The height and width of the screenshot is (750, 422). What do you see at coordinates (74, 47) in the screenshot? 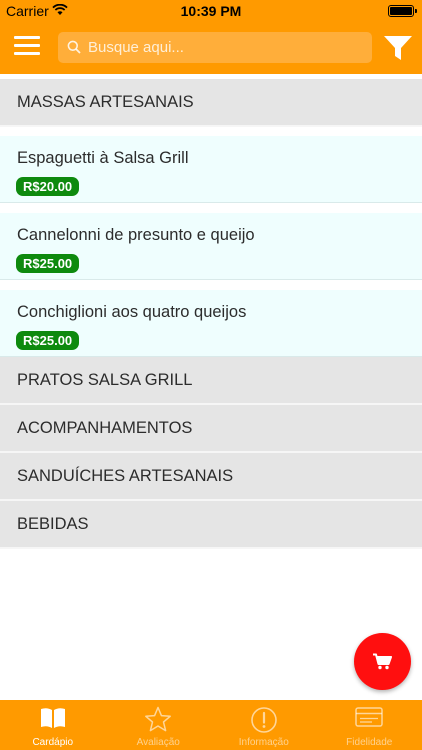
I see `search-icon` at bounding box center [74, 47].